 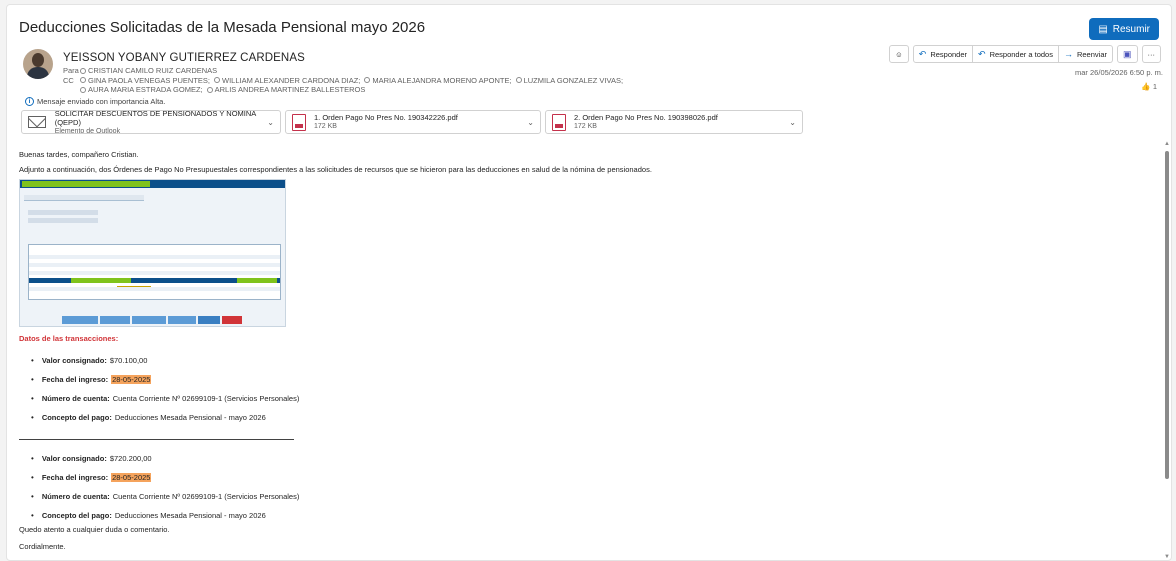 What do you see at coordinates (386, 117) in the screenshot?
I see `attachment-name: 1. Orden Pago No Pres No. 190342226.pdf` at bounding box center [386, 117].